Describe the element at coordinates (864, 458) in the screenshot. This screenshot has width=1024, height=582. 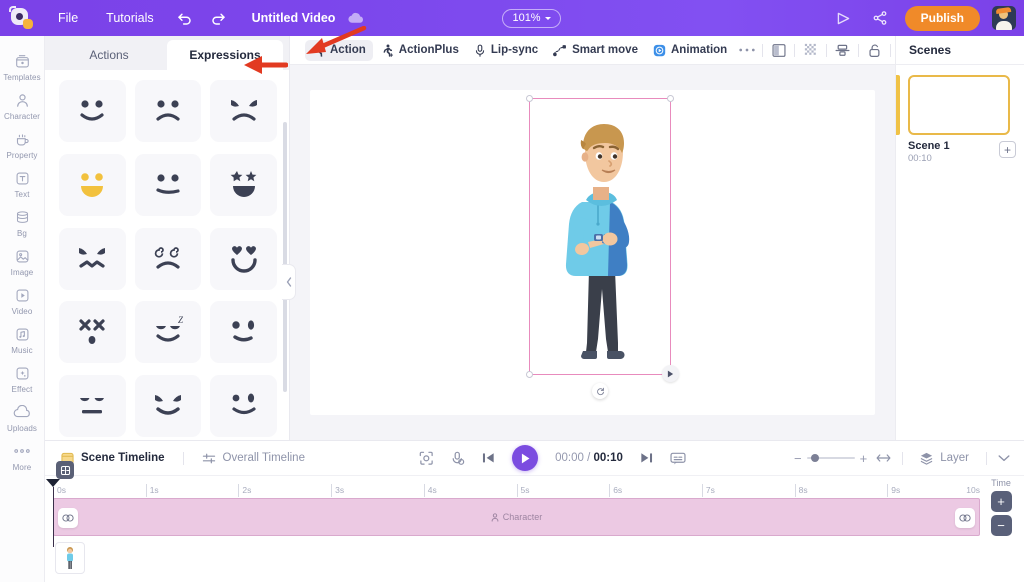
I see `zoom-in-label: +` at that location.